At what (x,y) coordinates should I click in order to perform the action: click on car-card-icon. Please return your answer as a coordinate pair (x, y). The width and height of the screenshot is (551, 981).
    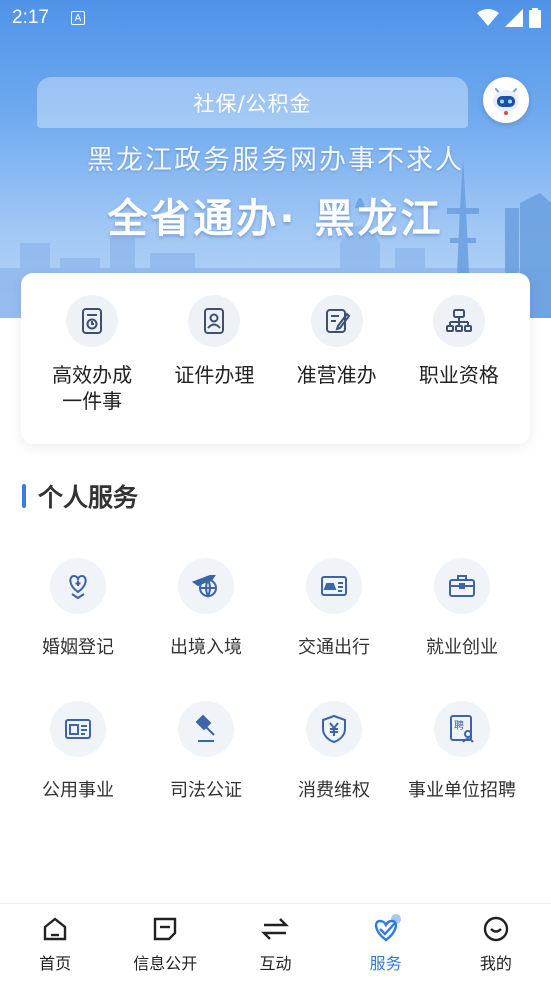
    Looking at the image, I should click on (334, 586).